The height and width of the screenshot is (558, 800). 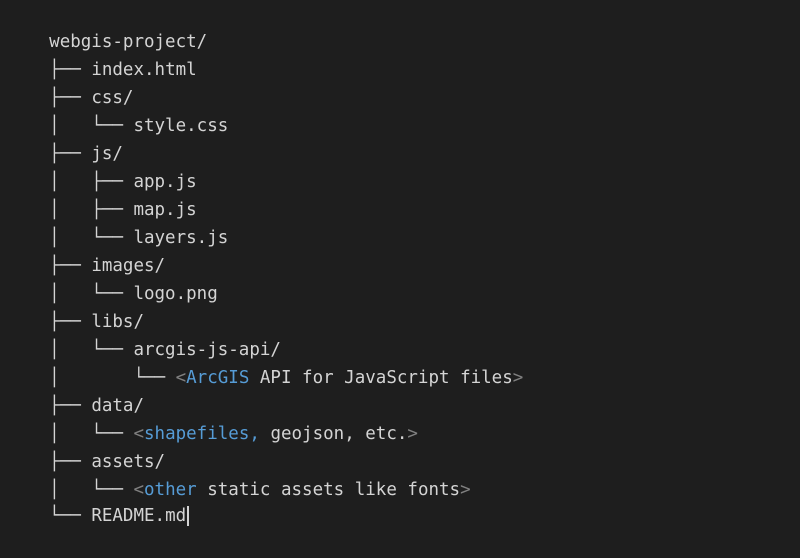 I want to click on tree-line: │ └── <ArcGIS API for JavaScript files>, so click(x=265, y=362).